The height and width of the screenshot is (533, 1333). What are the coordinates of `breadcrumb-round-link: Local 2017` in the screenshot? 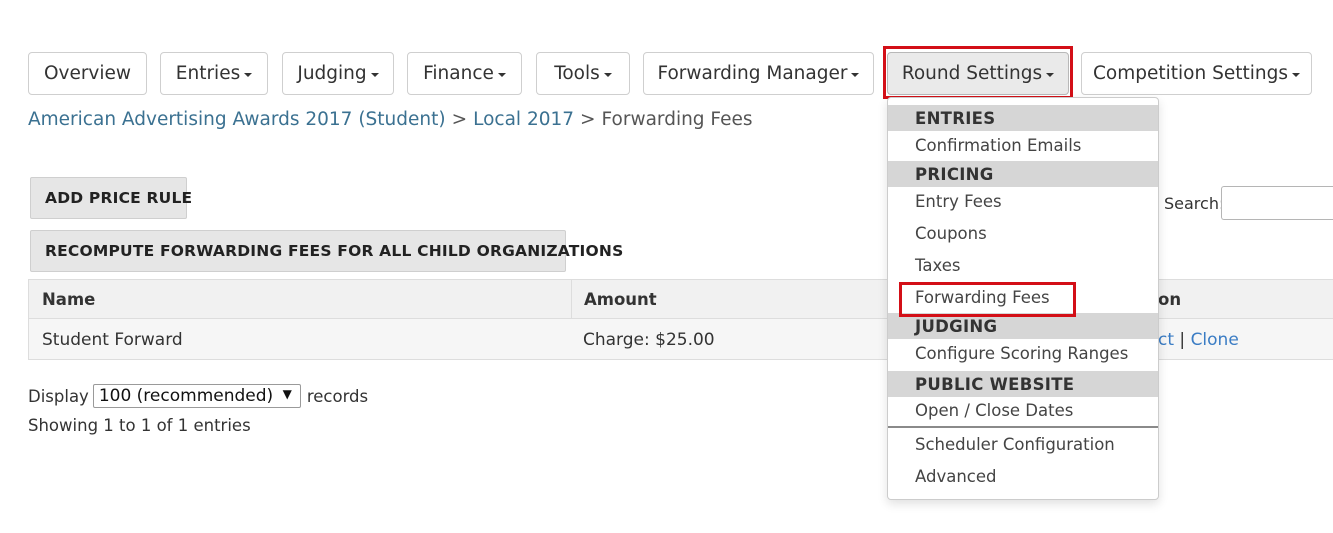 It's located at (523, 119).